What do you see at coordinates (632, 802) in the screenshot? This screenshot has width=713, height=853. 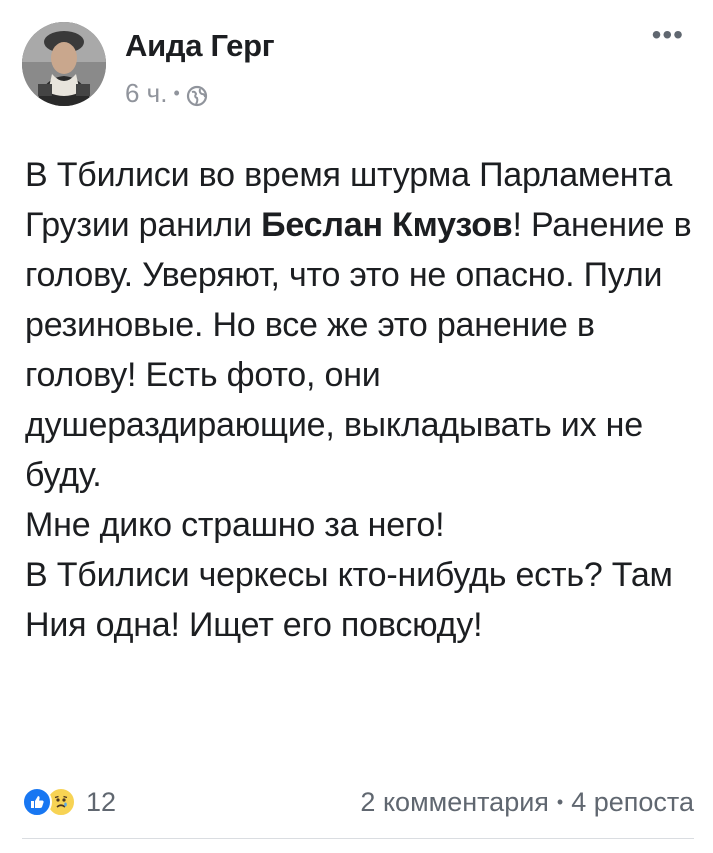 I see `shares-count: 4 репоста` at bounding box center [632, 802].